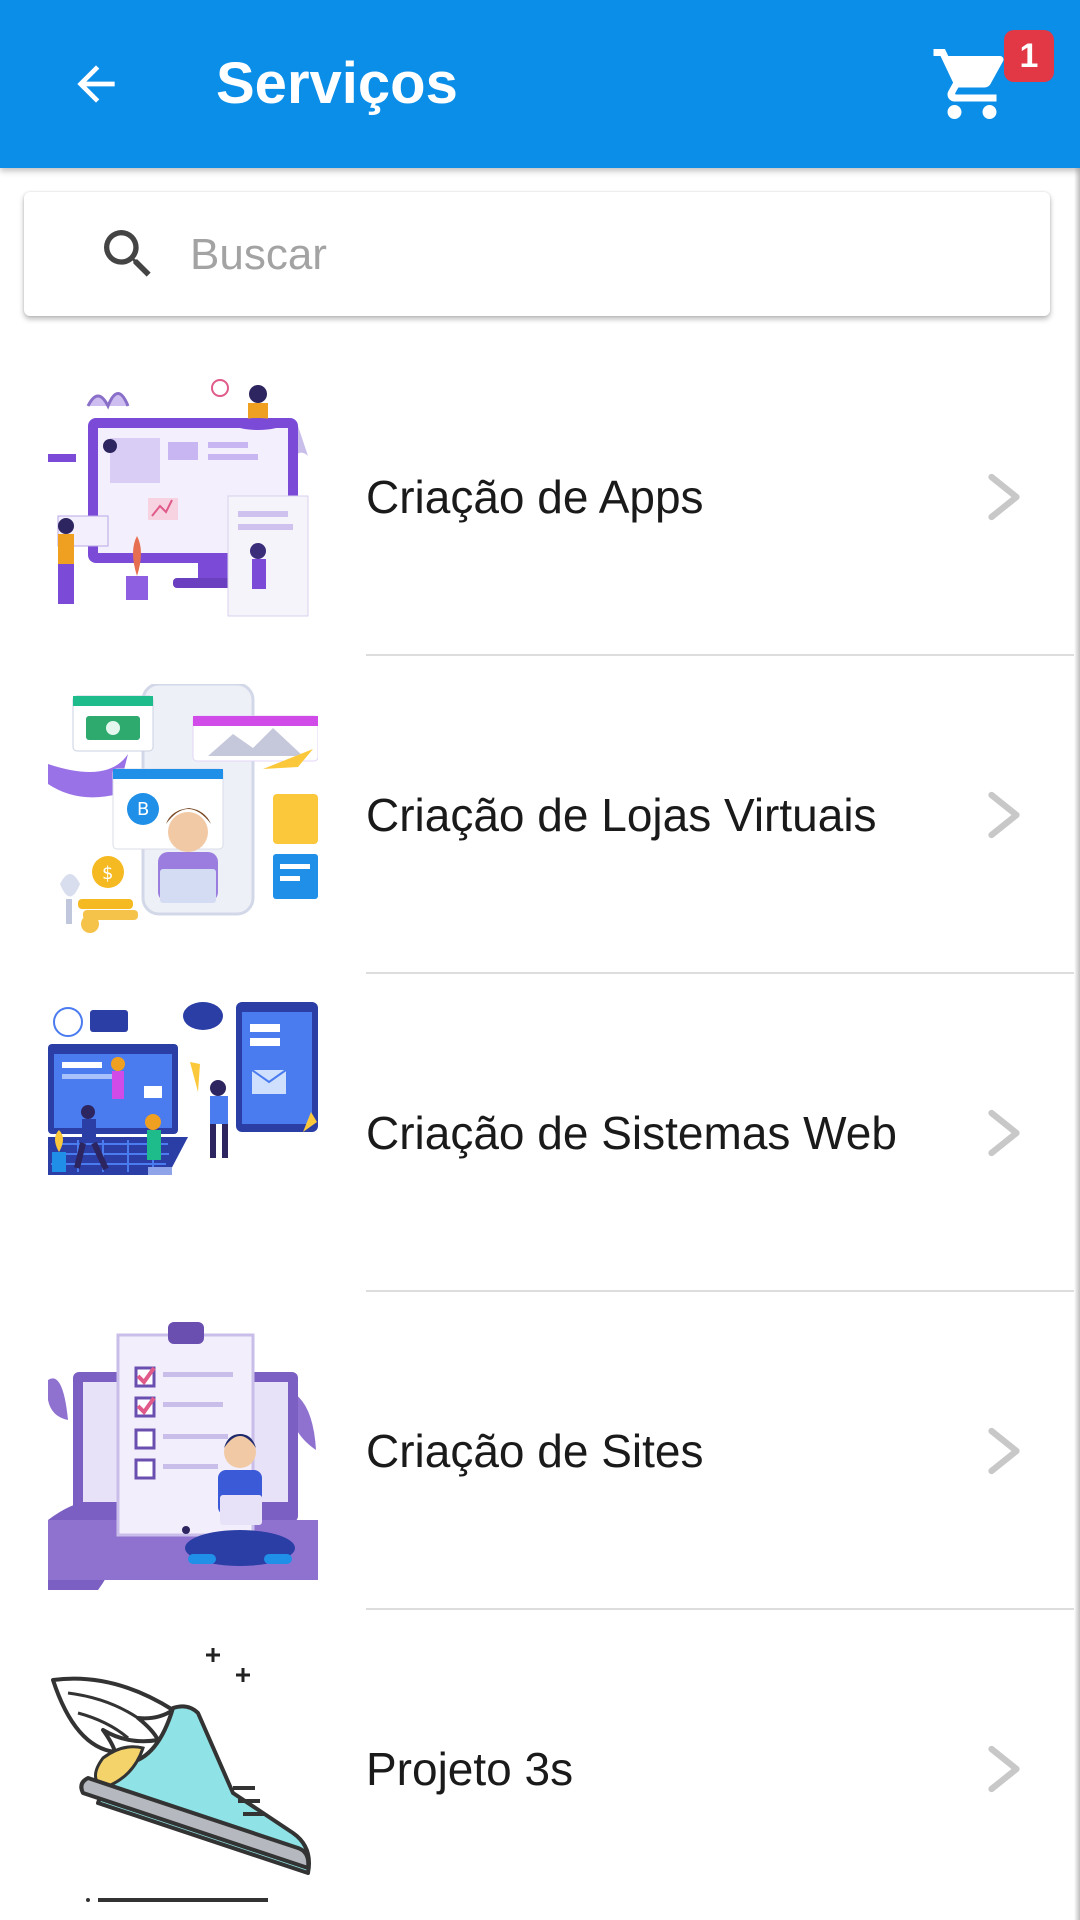 The height and width of the screenshot is (1920, 1080). I want to click on svg-text: B, so click(143, 809).